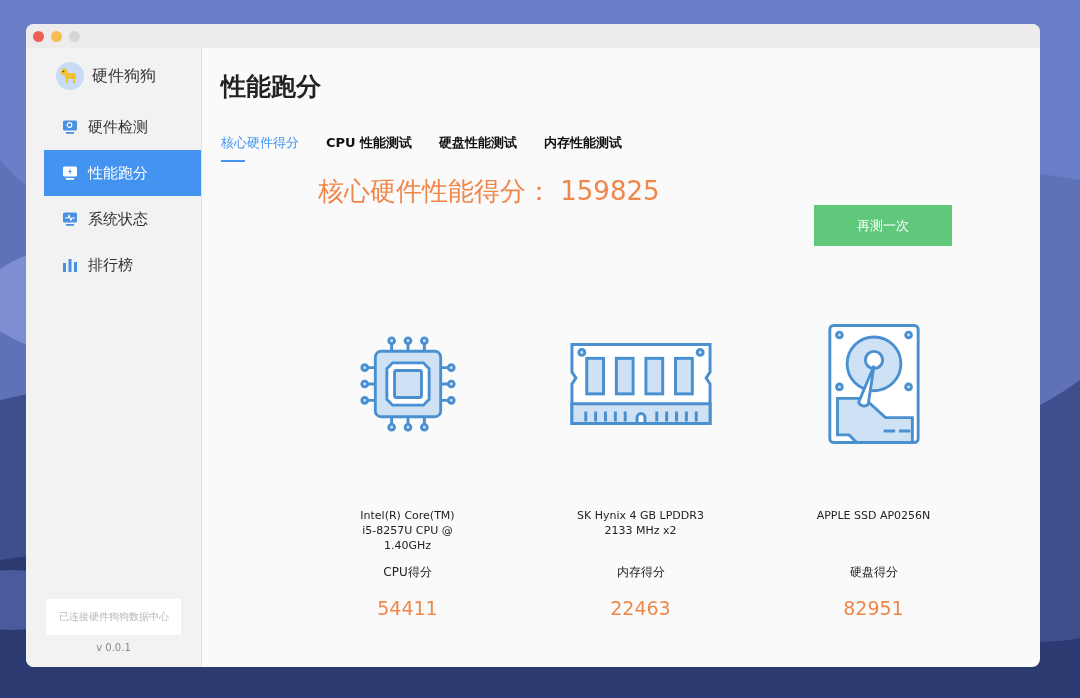 The width and height of the screenshot is (1080, 698). What do you see at coordinates (113, 648) in the screenshot?
I see `version-label: v 0.0.1` at bounding box center [113, 648].